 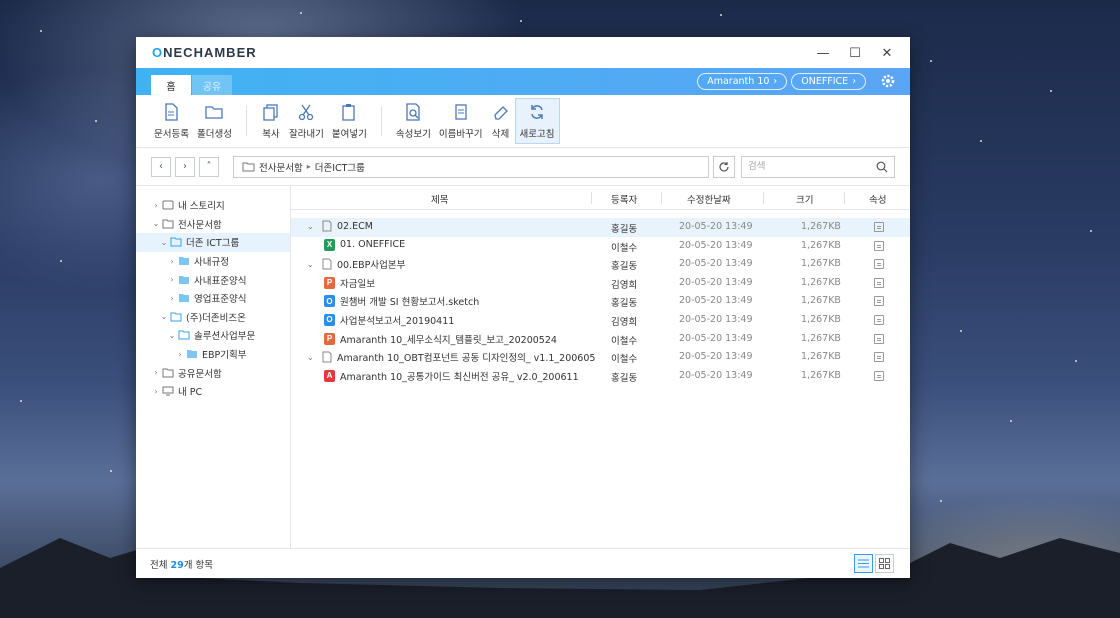 I want to click on path-refresh-button, so click(x=724, y=166).